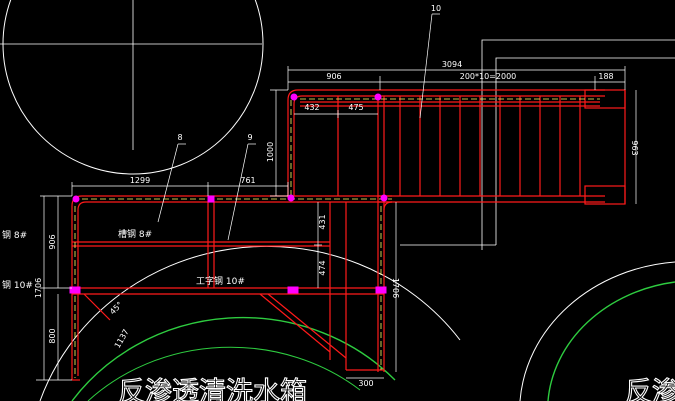 Image resolution: width=675 pixels, height=401 pixels. I want to click on dim-left-upper: 906, so click(52, 241).